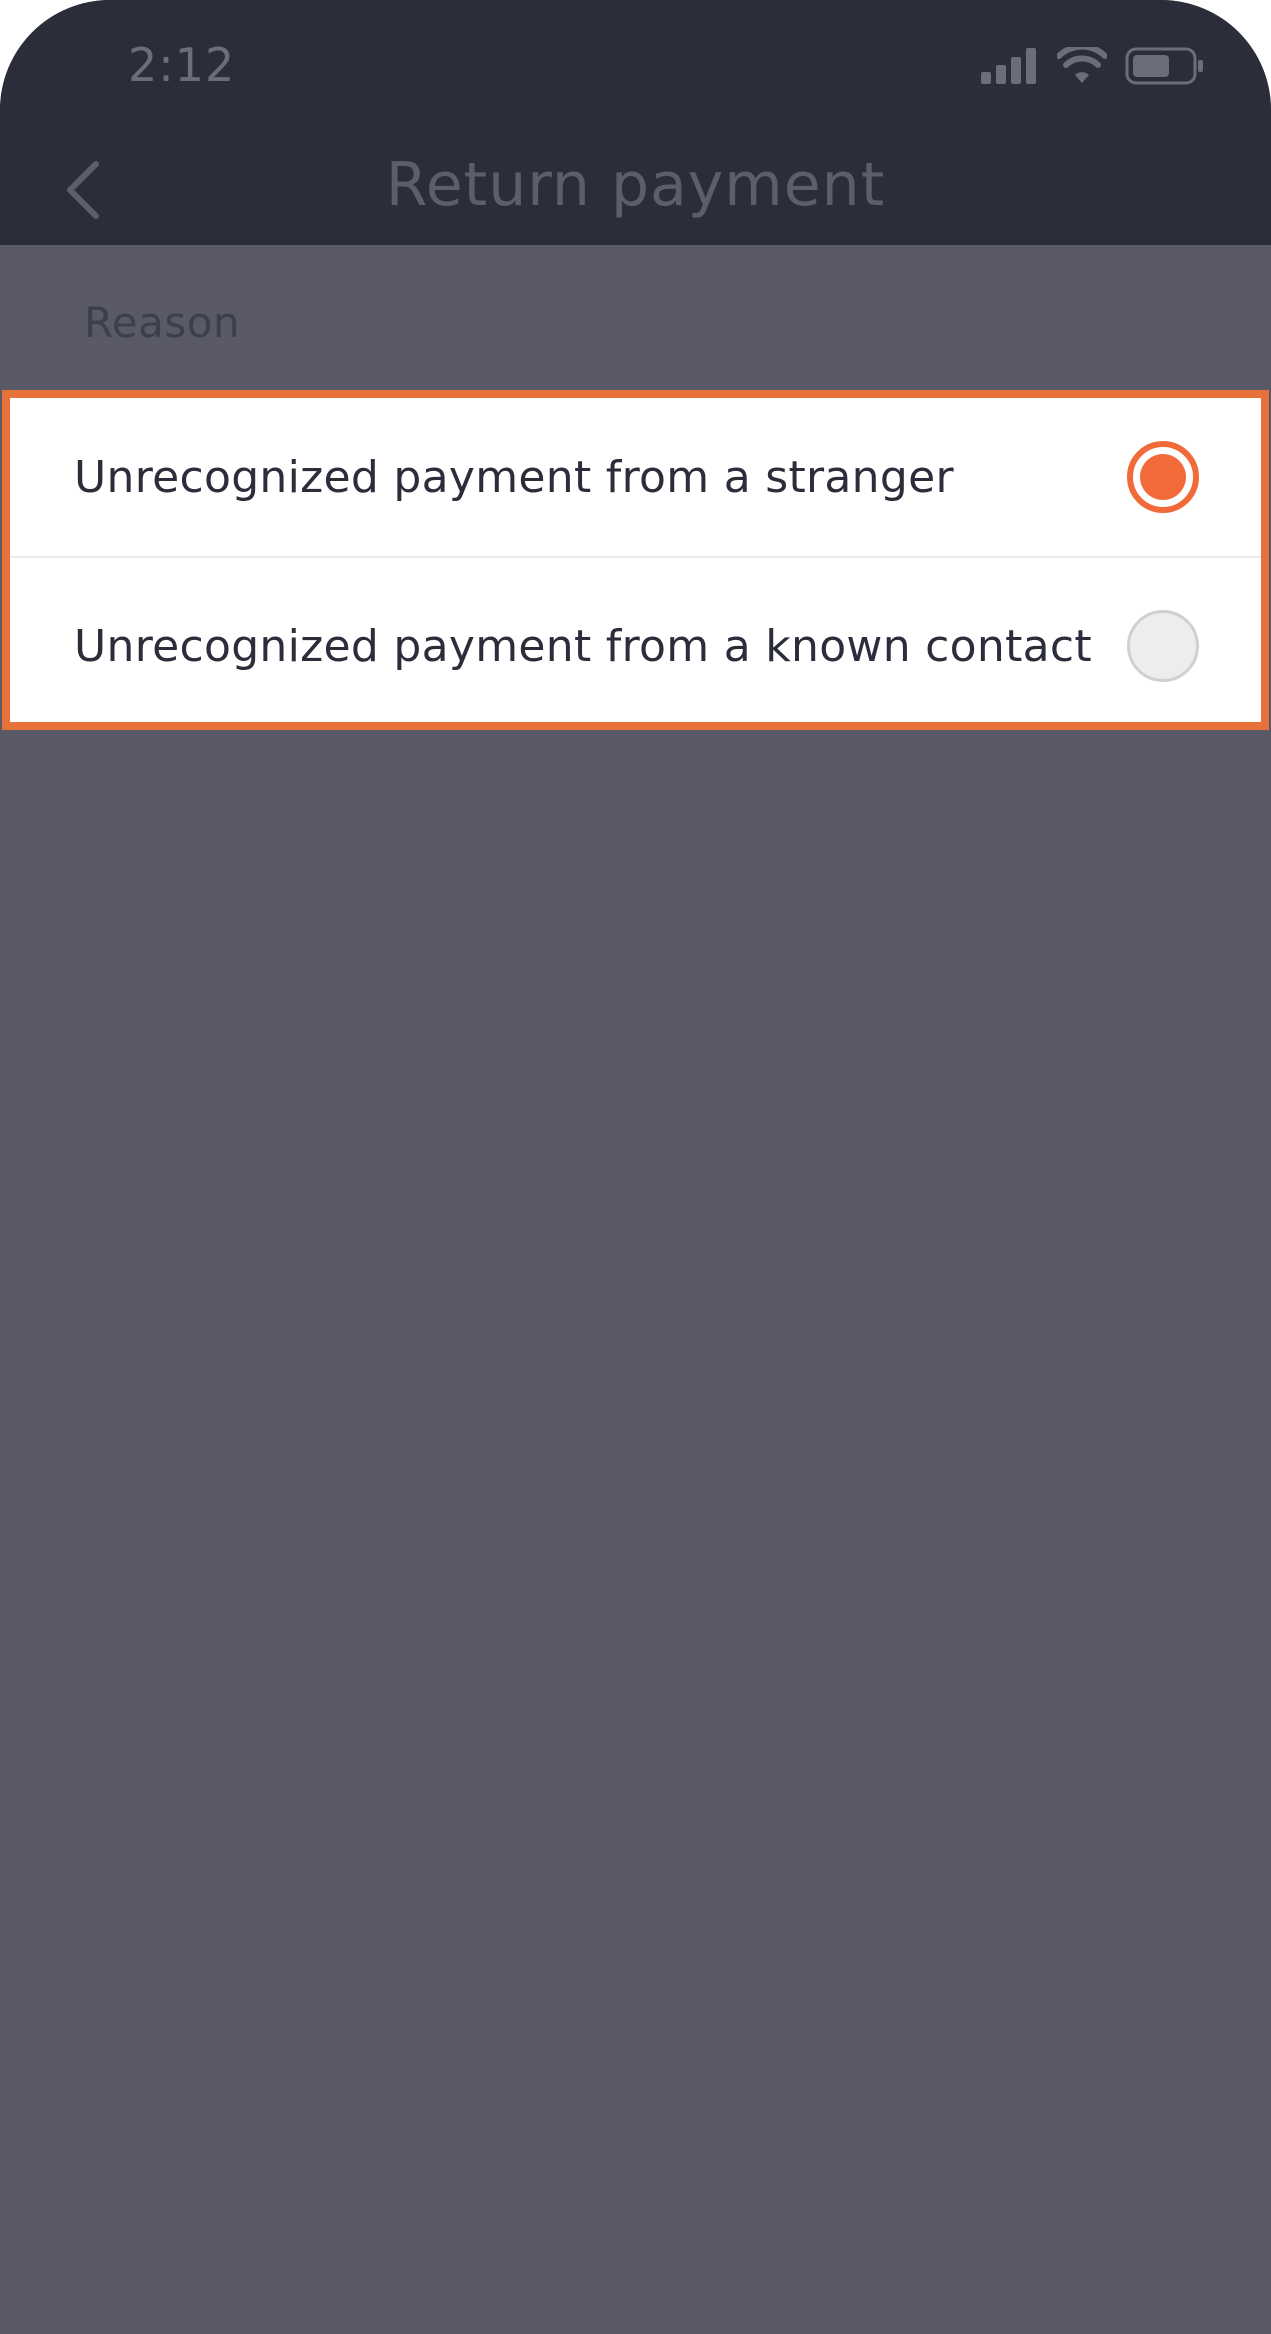 The height and width of the screenshot is (2334, 1271). Describe the element at coordinates (635, 185) in the screenshot. I see `page-title: Return payment` at that location.